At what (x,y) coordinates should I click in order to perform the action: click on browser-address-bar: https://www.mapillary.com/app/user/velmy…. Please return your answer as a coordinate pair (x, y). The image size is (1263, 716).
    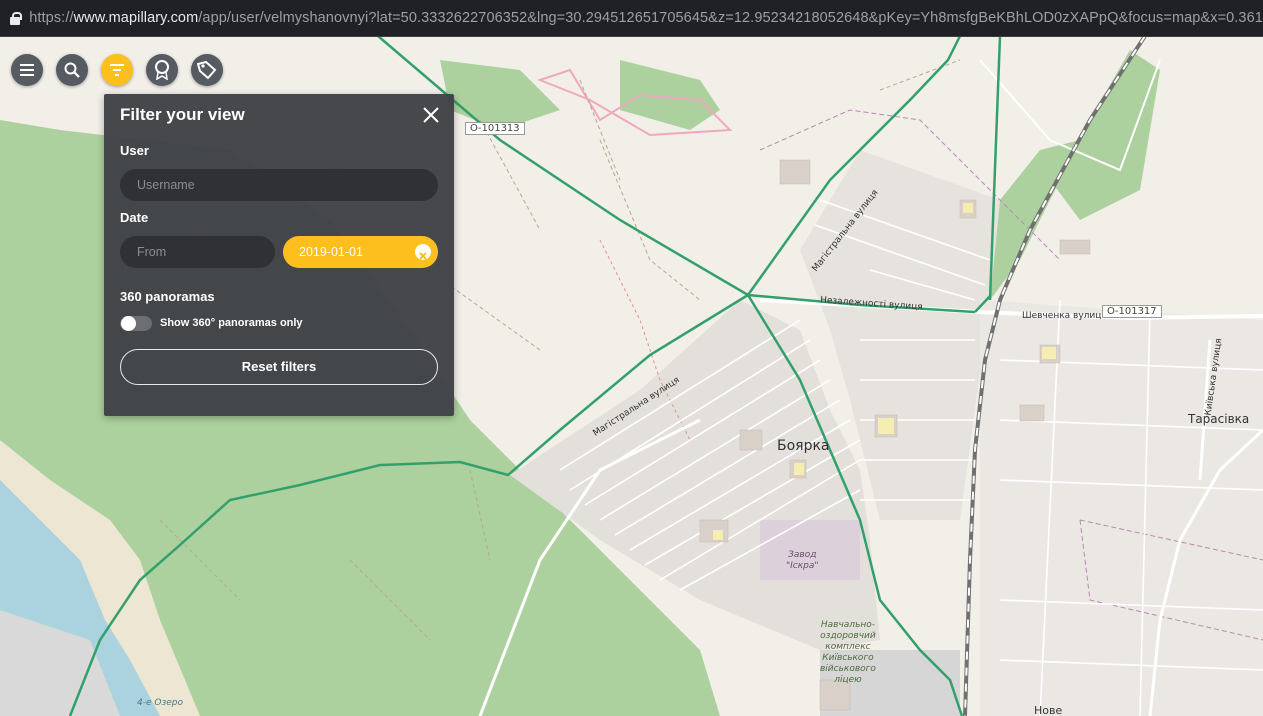
    Looking at the image, I should click on (631, 18).